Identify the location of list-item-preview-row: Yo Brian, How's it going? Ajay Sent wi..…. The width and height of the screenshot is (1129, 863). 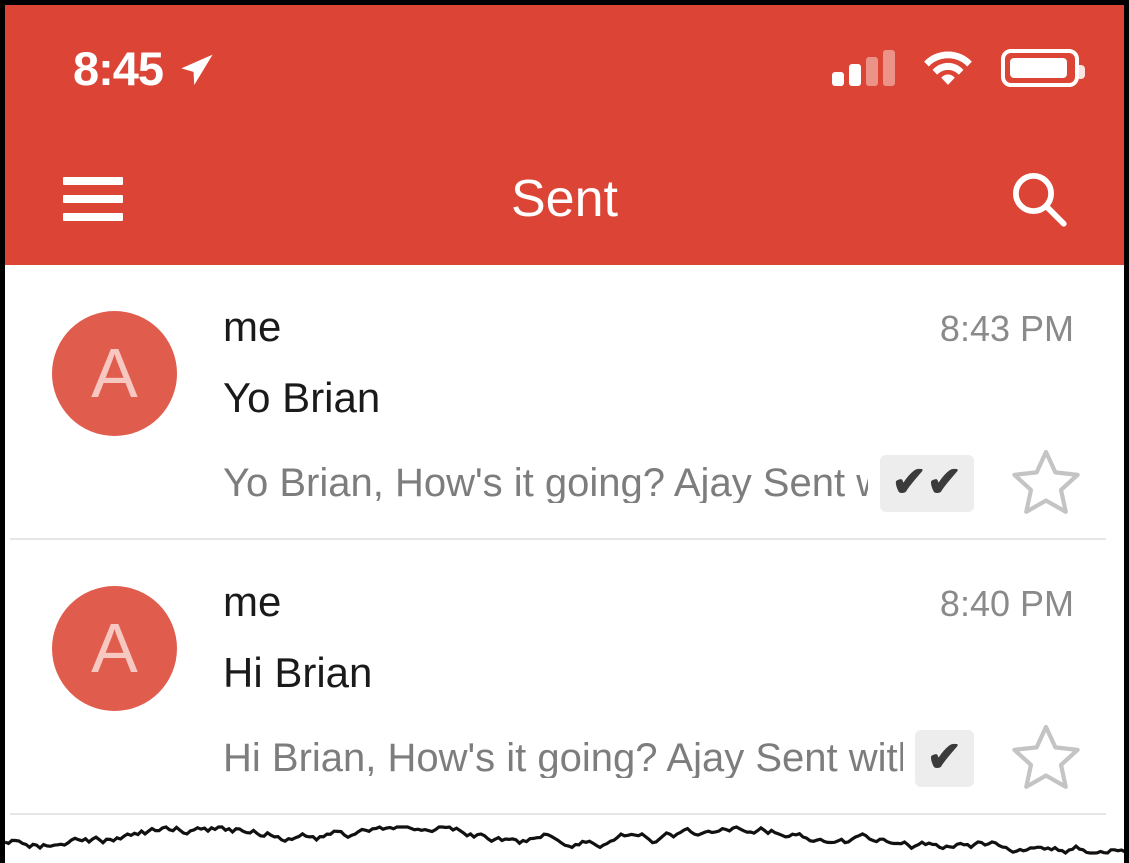
(653, 483).